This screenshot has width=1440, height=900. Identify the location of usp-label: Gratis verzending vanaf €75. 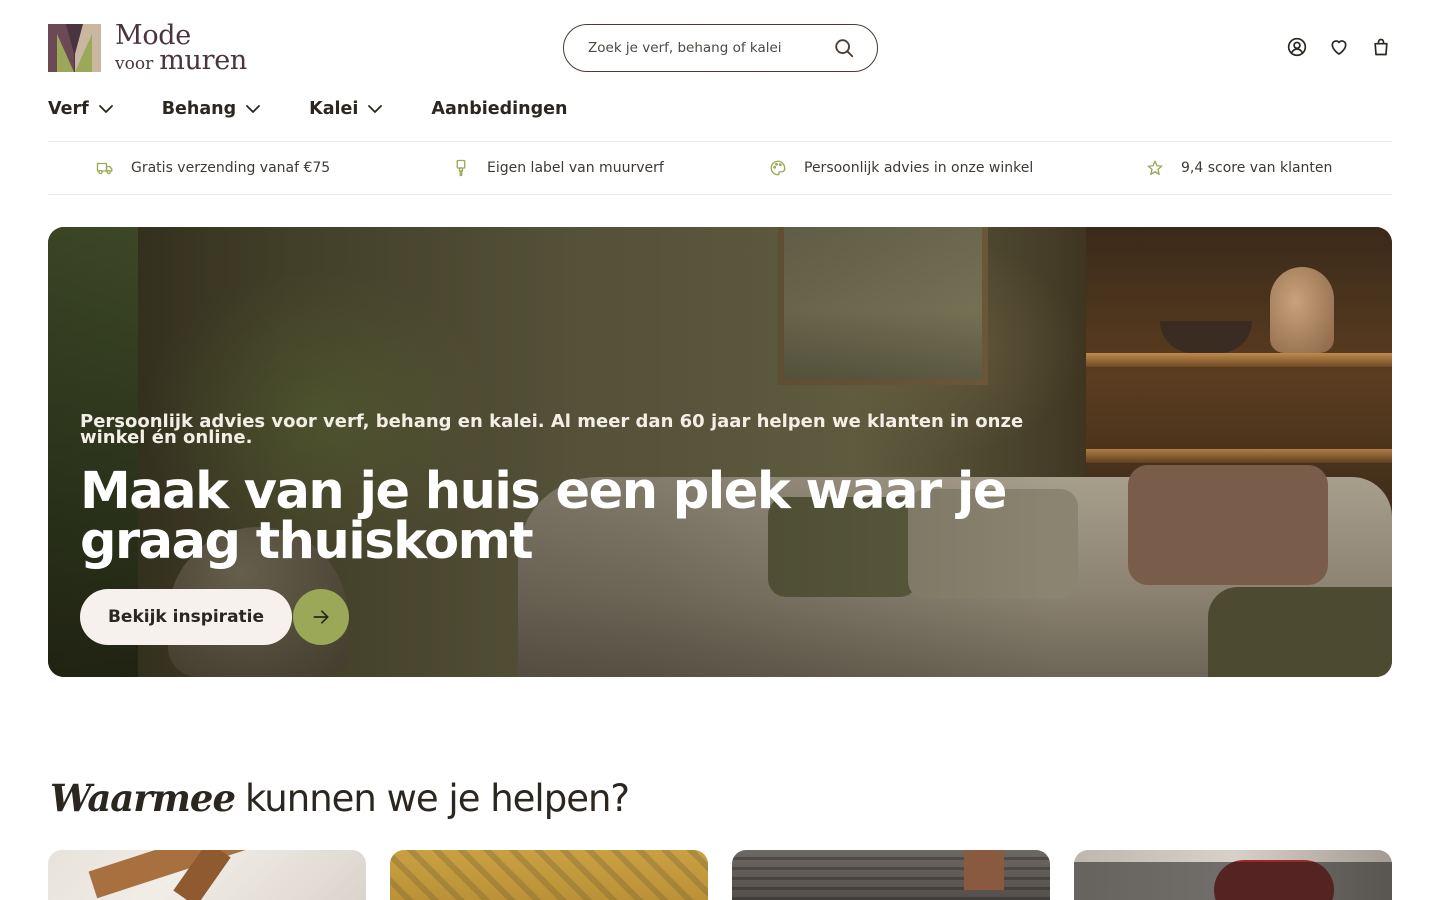
(231, 168).